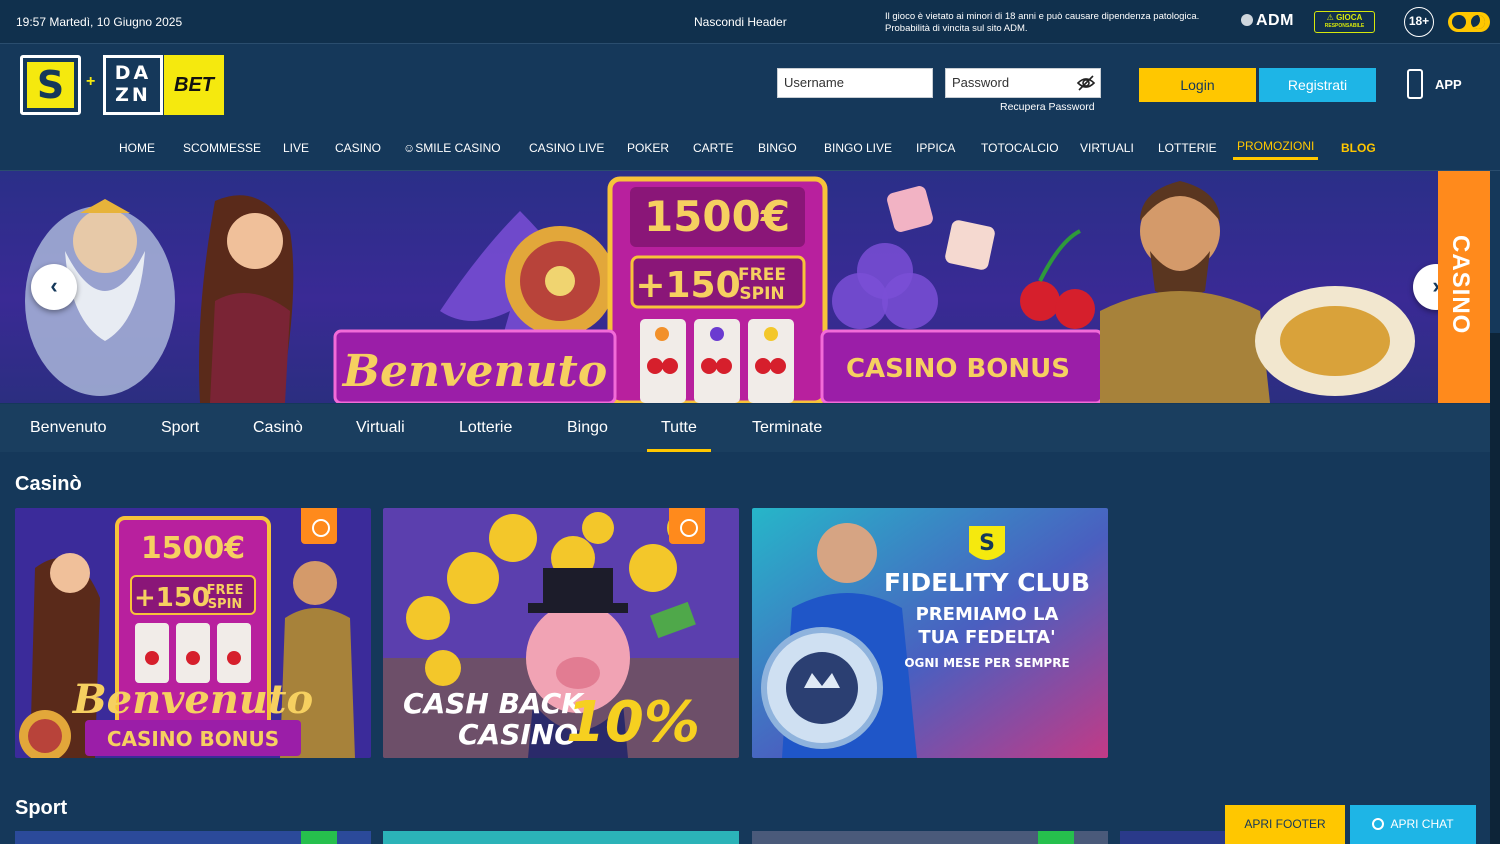 This screenshot has width=1500, height=844. Describe the element at coordinates (194, 85) in the screenshot. I see `logo-bet: BET` at that location.